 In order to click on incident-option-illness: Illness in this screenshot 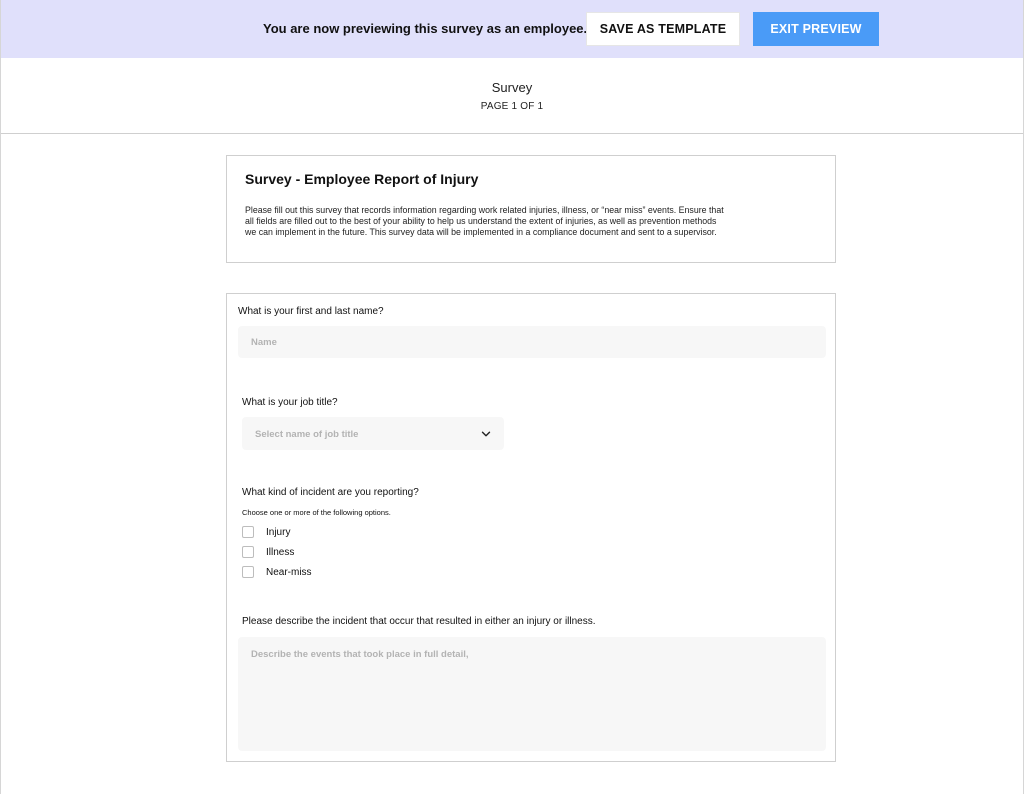, I will do `click(268, 552)`.